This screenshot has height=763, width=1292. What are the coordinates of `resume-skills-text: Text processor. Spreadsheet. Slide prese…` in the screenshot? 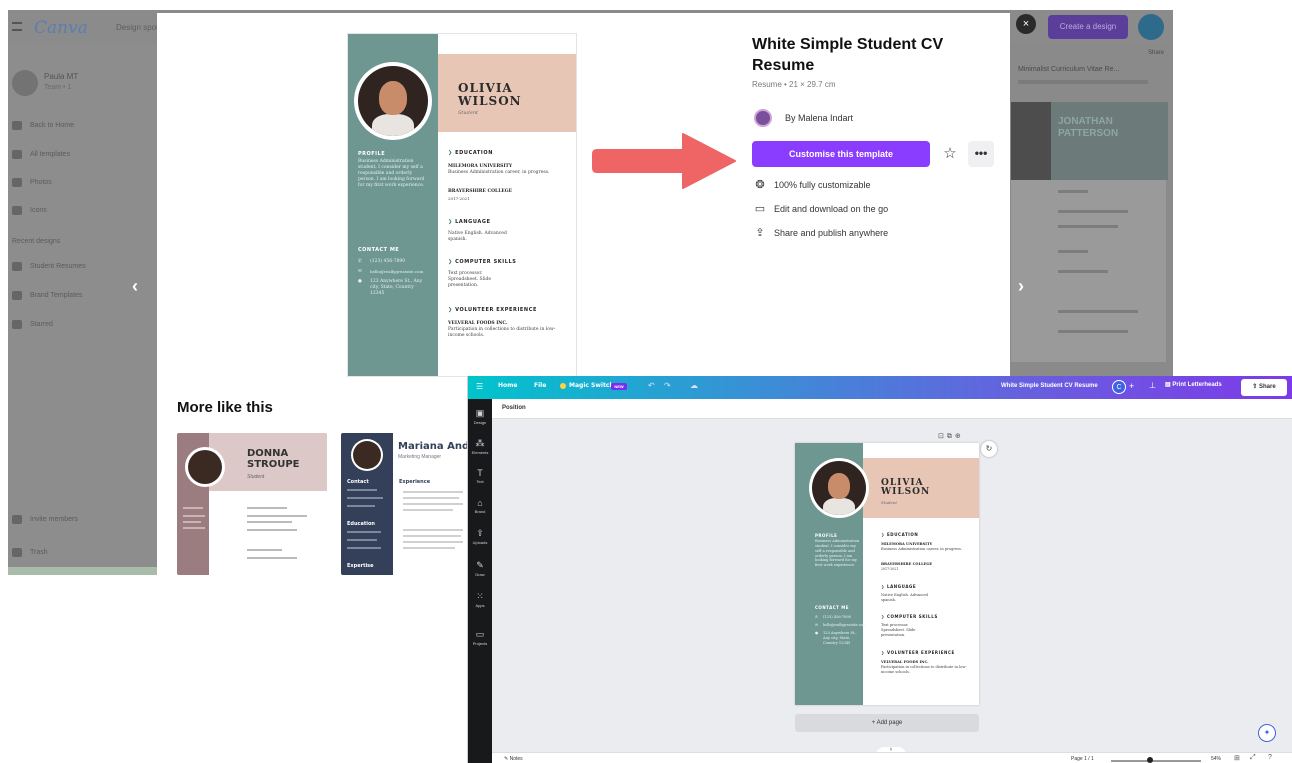 It's located at (905, 630).